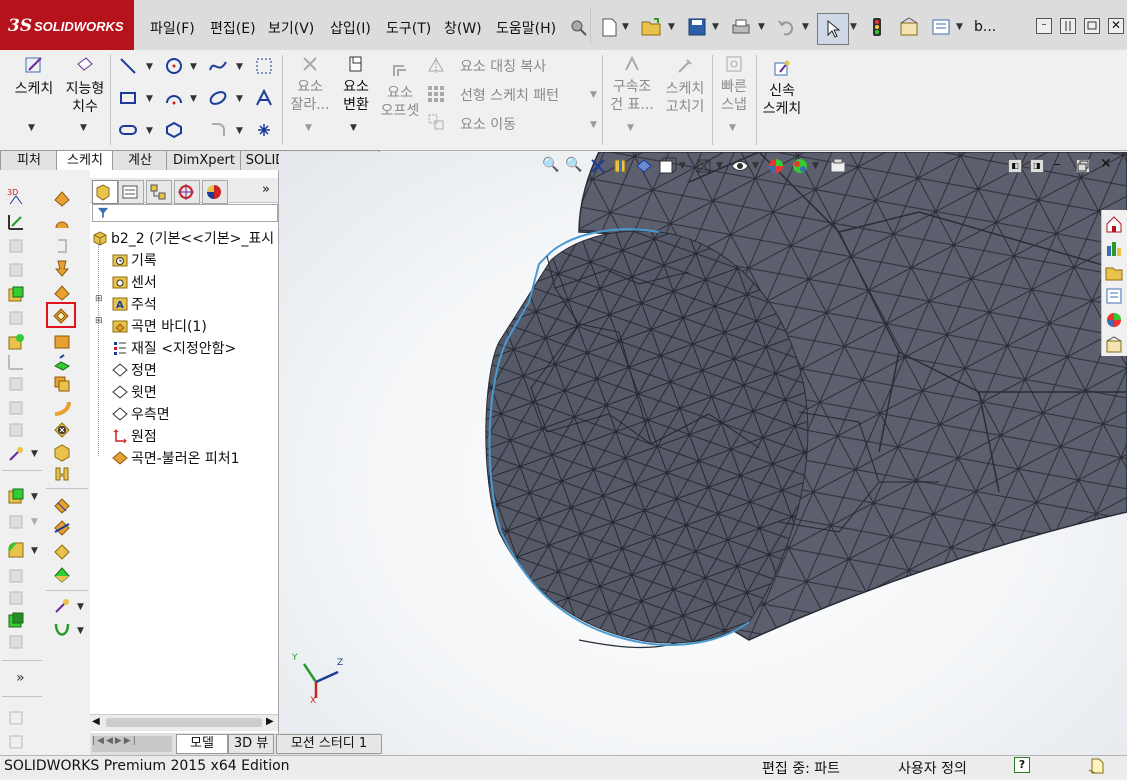 The width and height of the screenshot is (1127, 780). Describe the element at coordinates (400, 90) in the screenshot. I see `offset-entities-button: 요소 오프셋` at that location.